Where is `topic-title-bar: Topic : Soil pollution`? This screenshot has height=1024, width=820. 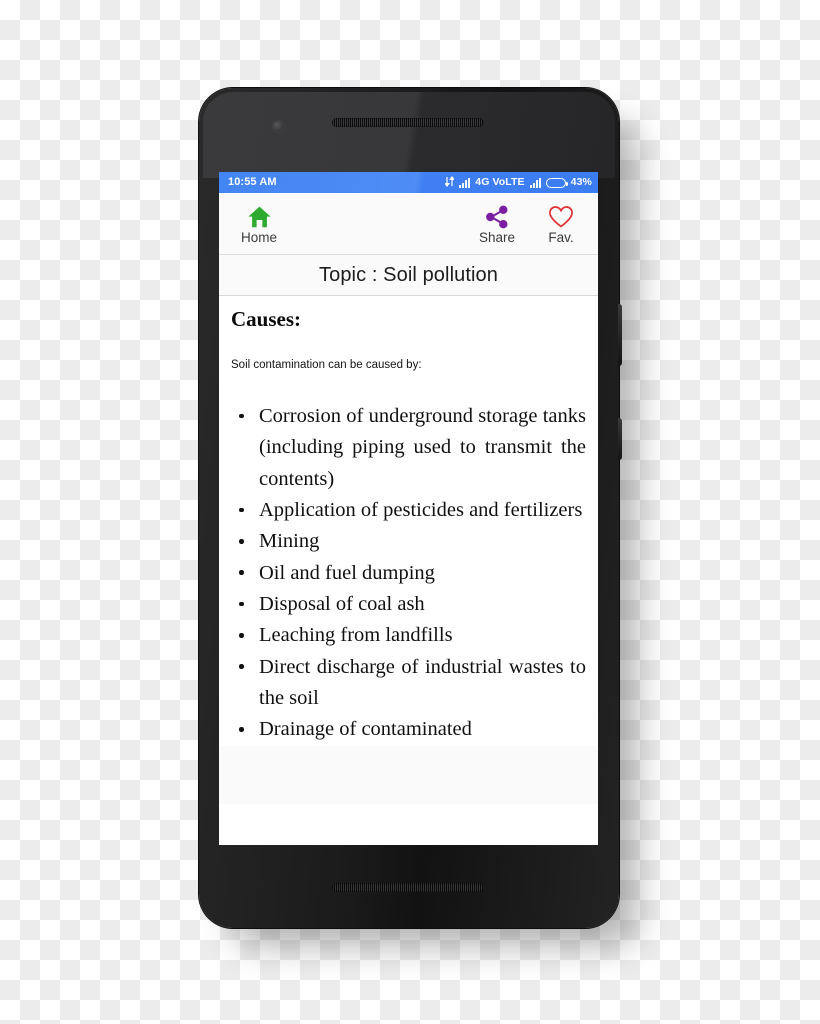 topic-title-bar: Topic : Soil pollution is located at coordinates (408, 275).